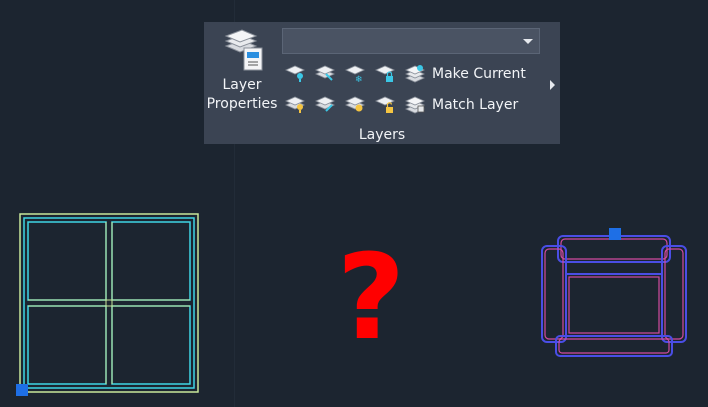  Describe the element at coordinates (614, 294) in the screenshot. I see `armchair-drawing` at that location.